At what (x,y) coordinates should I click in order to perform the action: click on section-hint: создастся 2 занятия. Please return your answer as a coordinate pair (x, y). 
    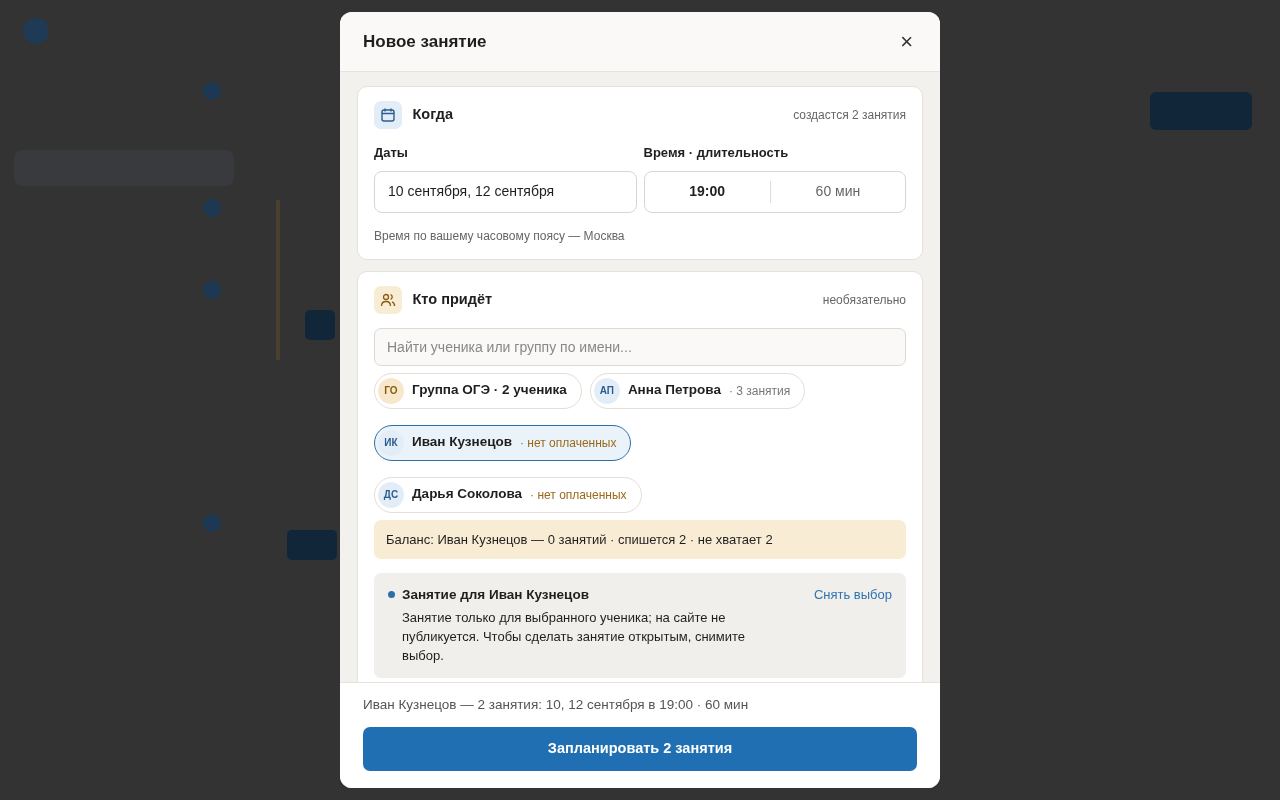
    Looking at the image, I should click on (849, 115).